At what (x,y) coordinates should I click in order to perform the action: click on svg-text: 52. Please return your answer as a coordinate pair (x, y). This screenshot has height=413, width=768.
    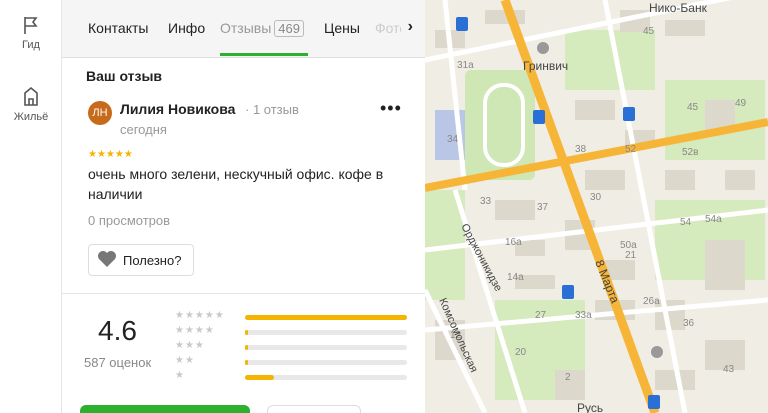
    Looking at the image, I should click on (631, 149).